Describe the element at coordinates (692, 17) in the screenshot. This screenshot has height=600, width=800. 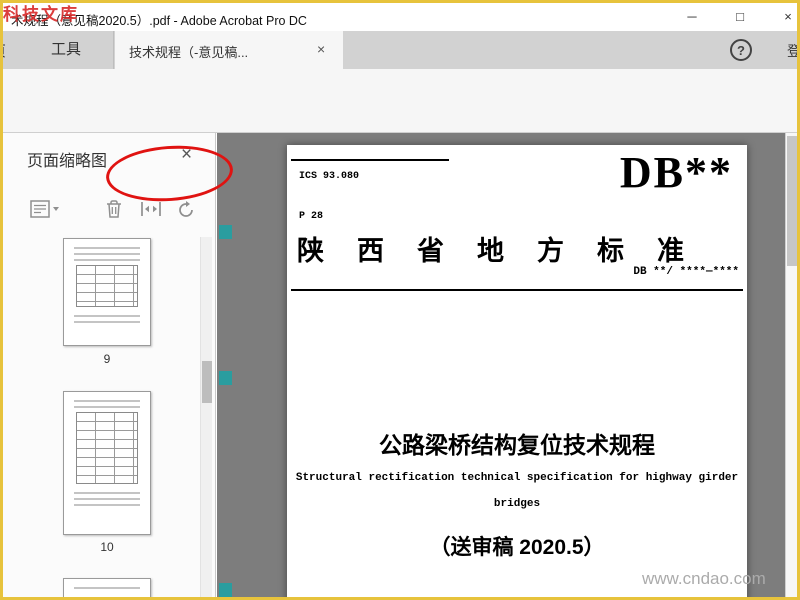
I see `minimize-button: ─` at that location.